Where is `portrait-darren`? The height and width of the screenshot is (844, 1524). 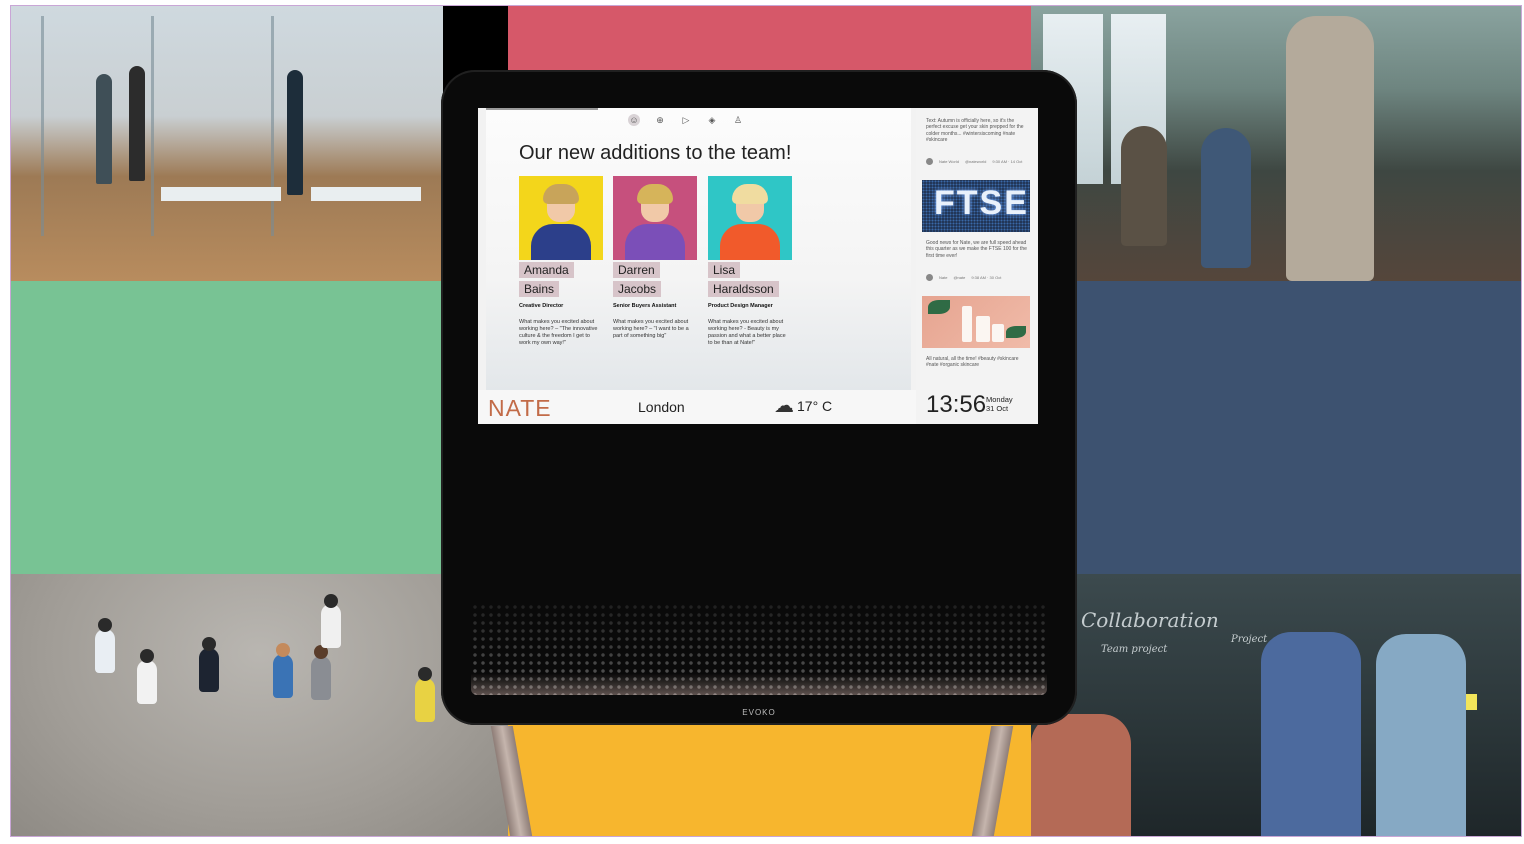 portrait-darren is located at coordinates (655, 218).